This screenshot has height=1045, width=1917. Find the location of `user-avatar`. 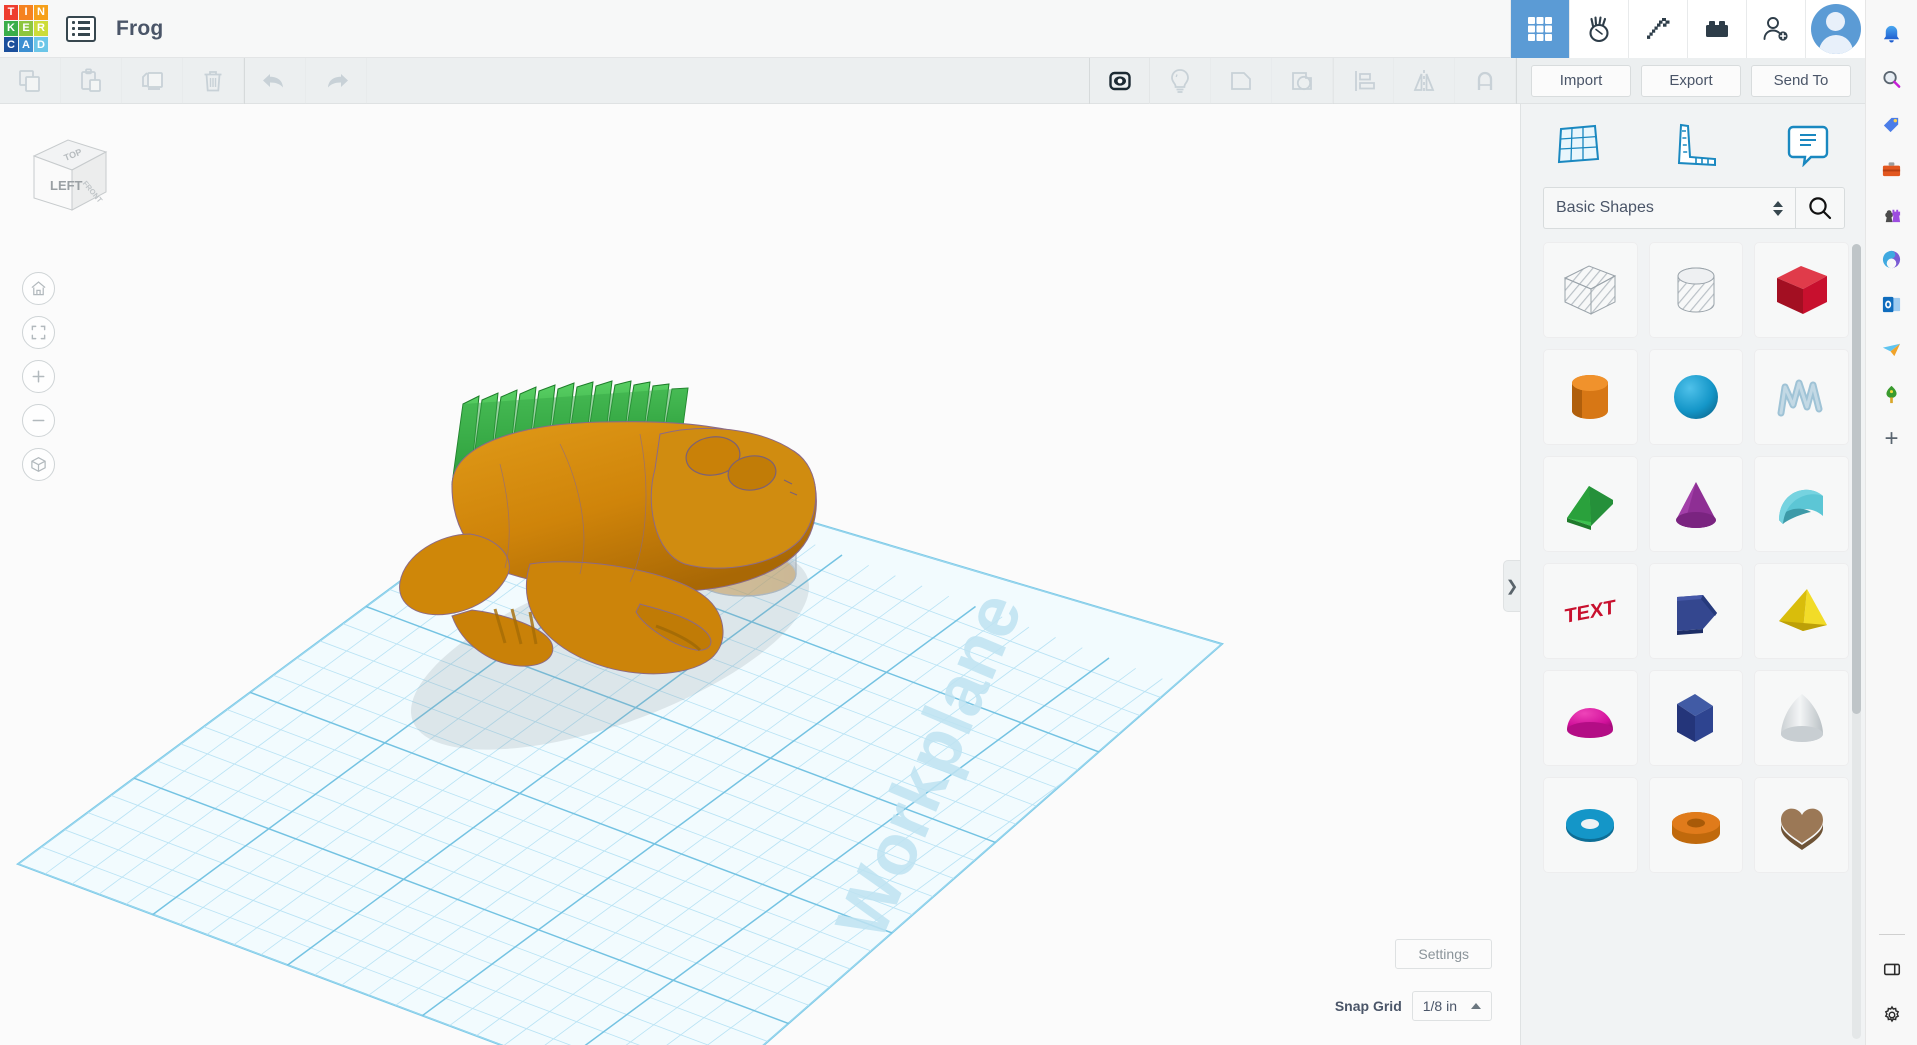

user-avatar is located at coordinates (1835, 29).